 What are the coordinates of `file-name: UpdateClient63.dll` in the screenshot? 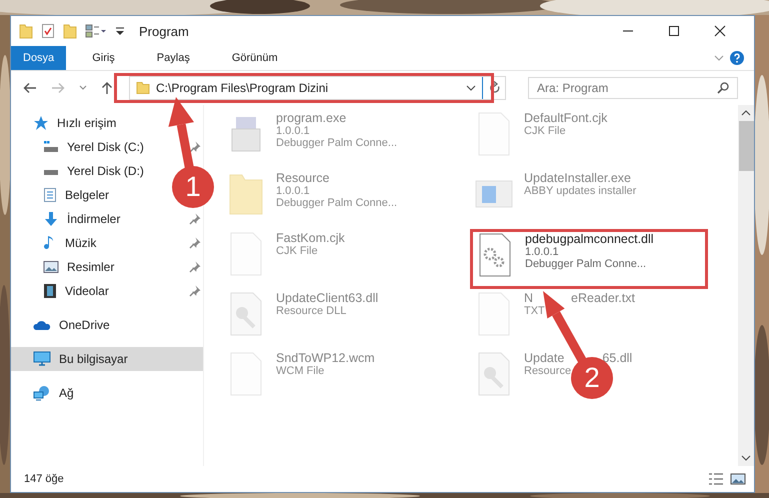 It's located at (327, 298).